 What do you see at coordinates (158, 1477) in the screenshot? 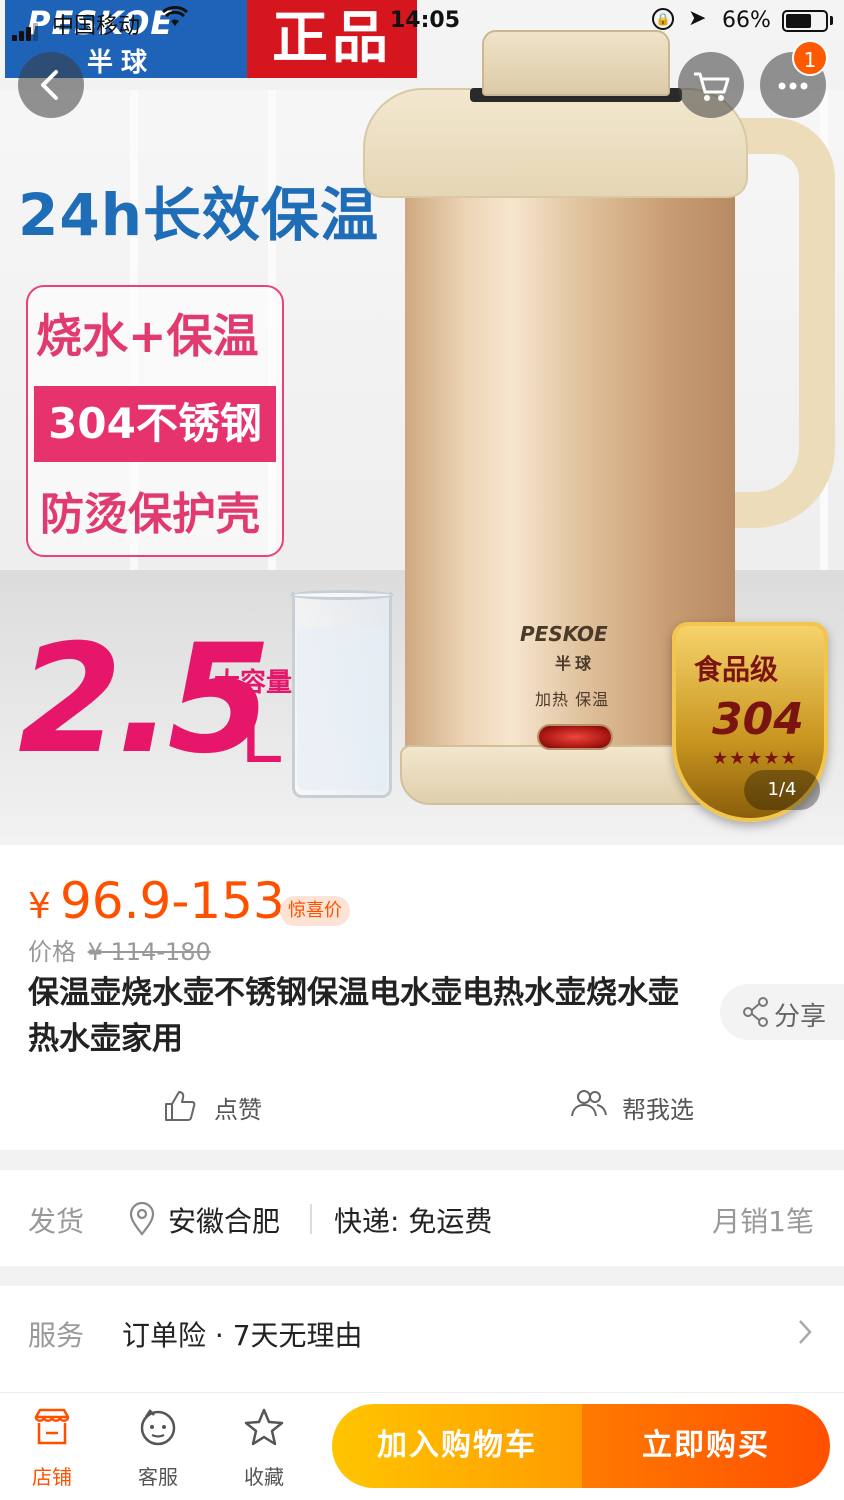
I see `customer-service-label: 客服` at bounding box center [158, 1477].